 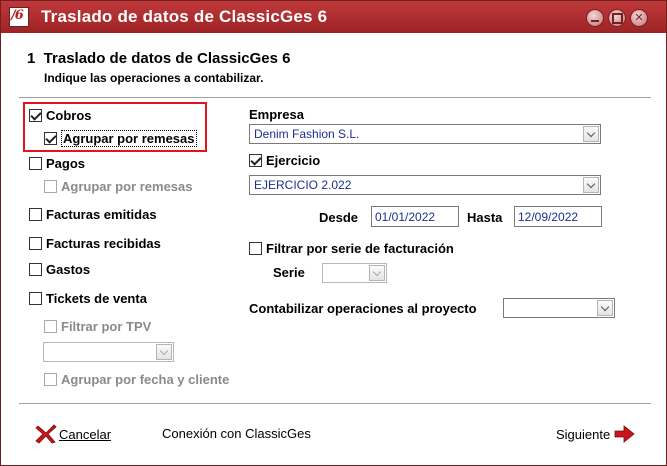 I want to click on cobros-label: Cobros, so click(x=69, y=115).